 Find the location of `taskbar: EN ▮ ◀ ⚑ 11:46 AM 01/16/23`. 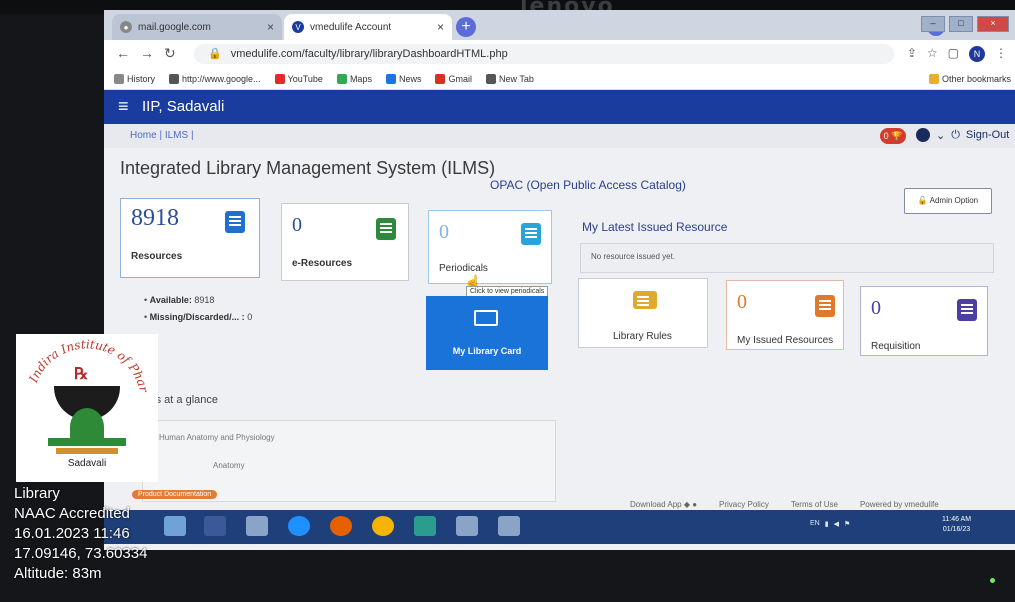

taskbar: EN ▮ ◀ ⚑ 11:46 AM 01/16/23 is located at coordinates (559, 527).